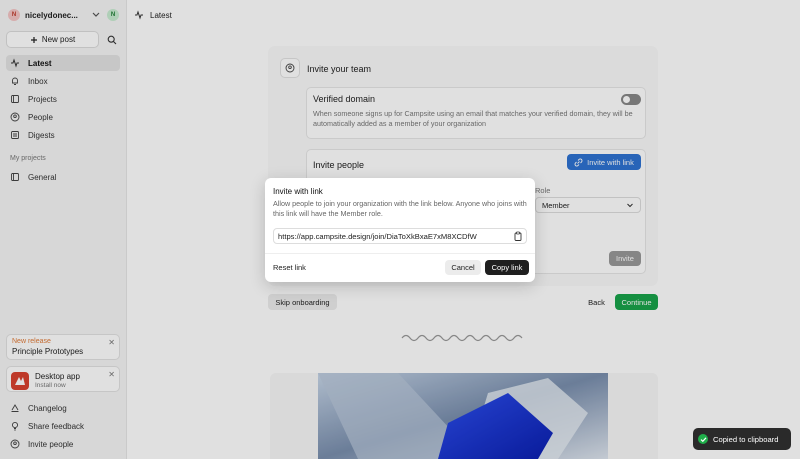 This screenshot has height=459, width=800. I want to click on copy-link-button: Copy link, so click(507, 267).